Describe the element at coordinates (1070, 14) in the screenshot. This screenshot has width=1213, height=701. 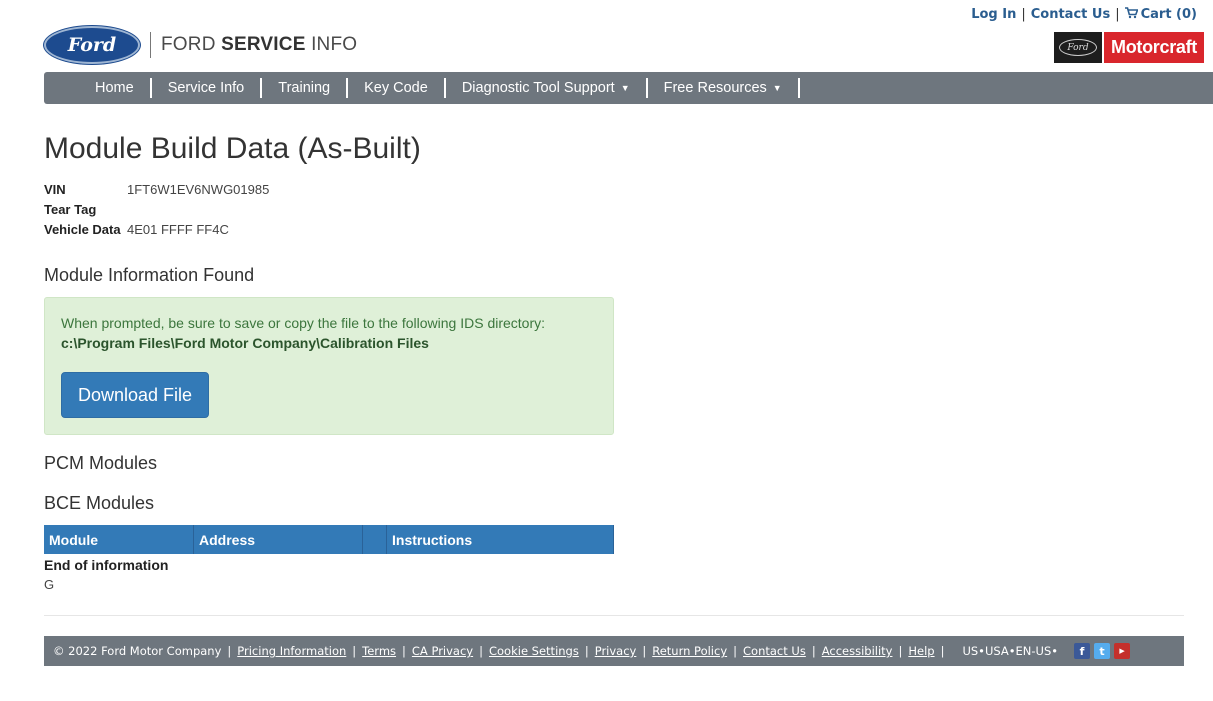
I see `contact-us-link: Contact Us` at that location.